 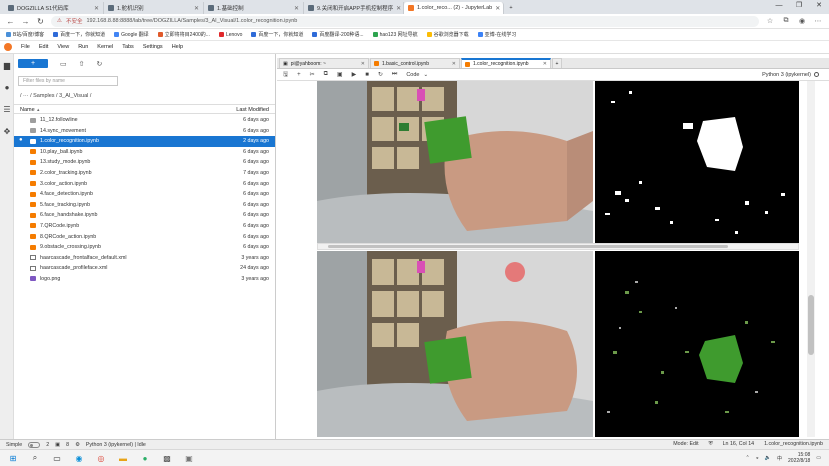 I want to click on search-icon: ⌕, so click(x=35, y=458).